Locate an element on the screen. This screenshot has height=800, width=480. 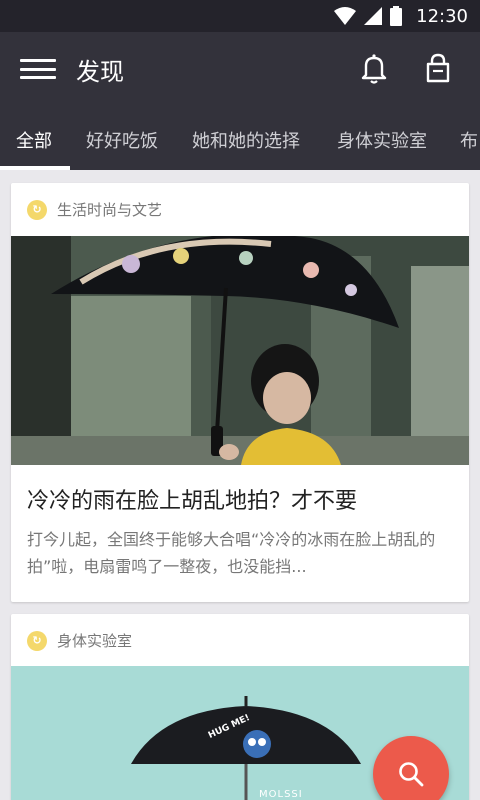
tab-more: 布 is located at coordinates (469, 138).